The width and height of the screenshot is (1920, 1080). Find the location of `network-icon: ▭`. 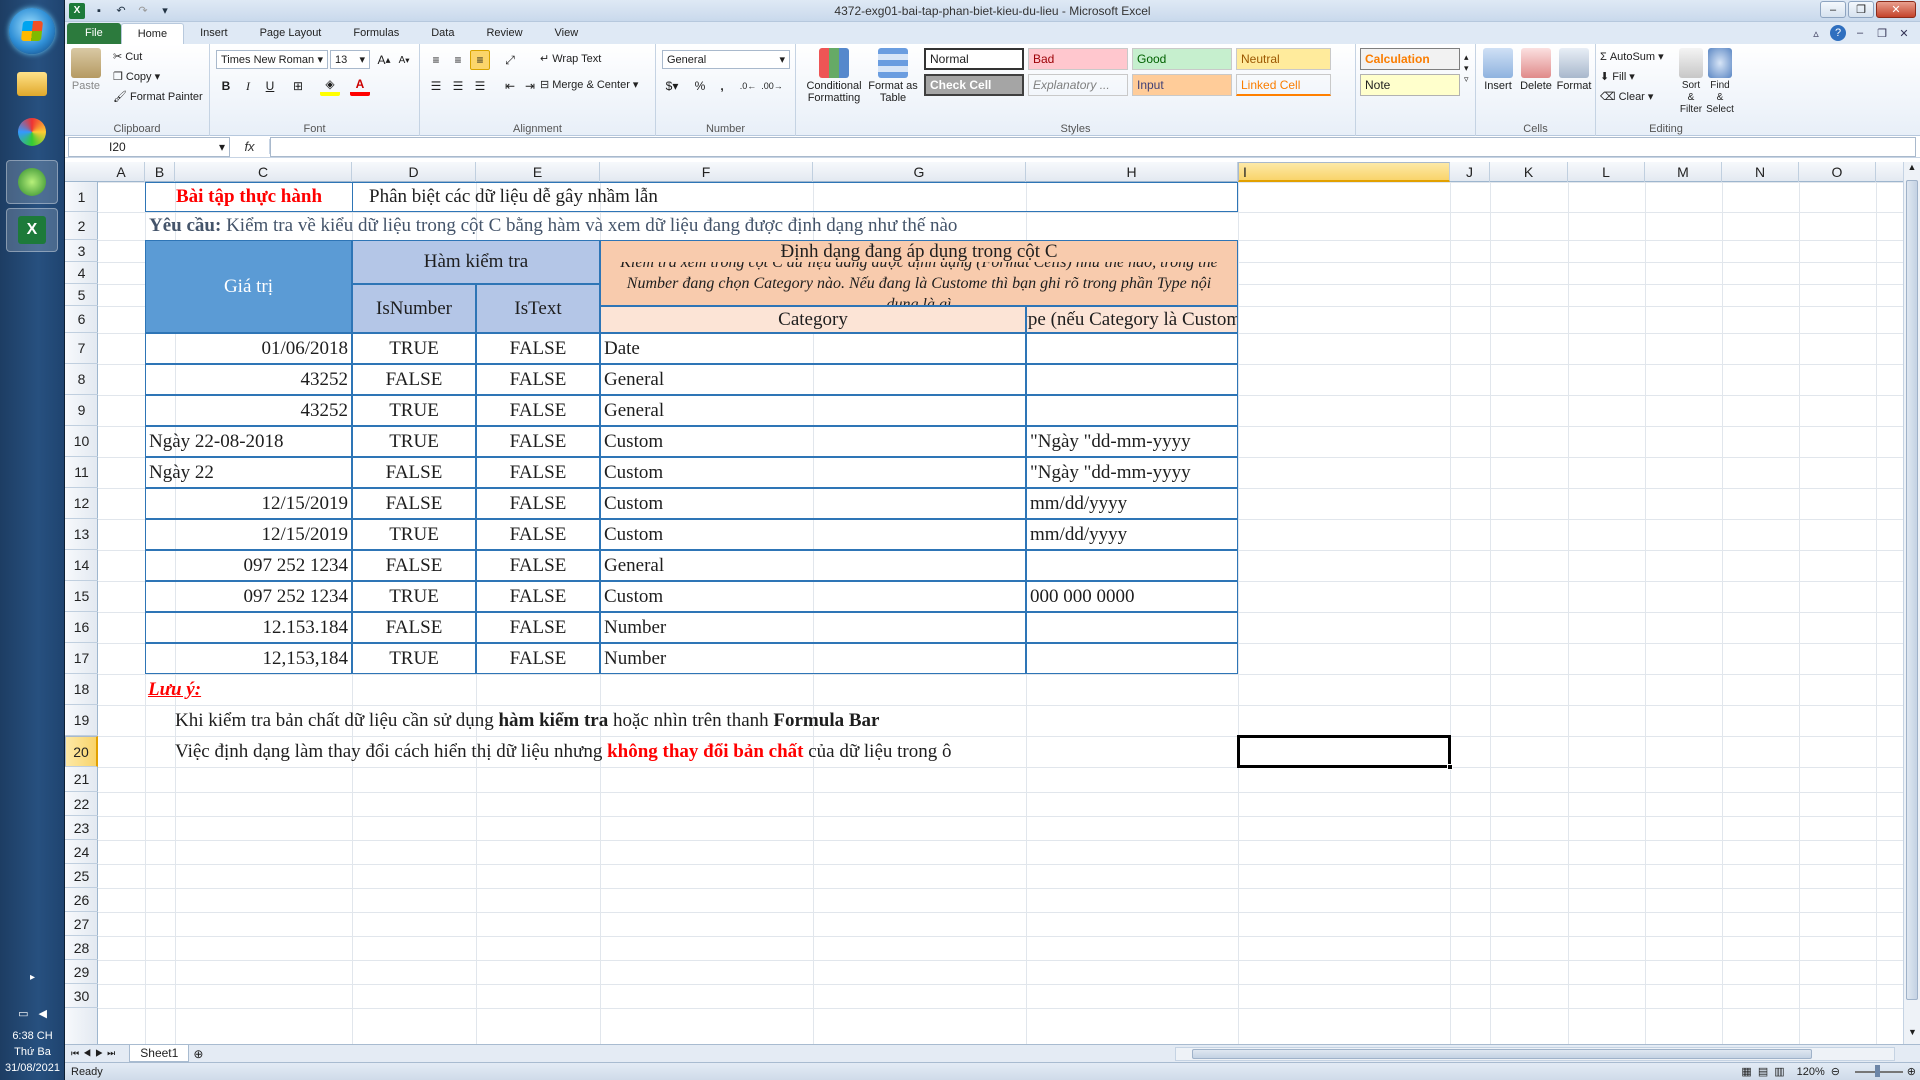

network-icon: ▭ is located at coordinates (23, 1014).